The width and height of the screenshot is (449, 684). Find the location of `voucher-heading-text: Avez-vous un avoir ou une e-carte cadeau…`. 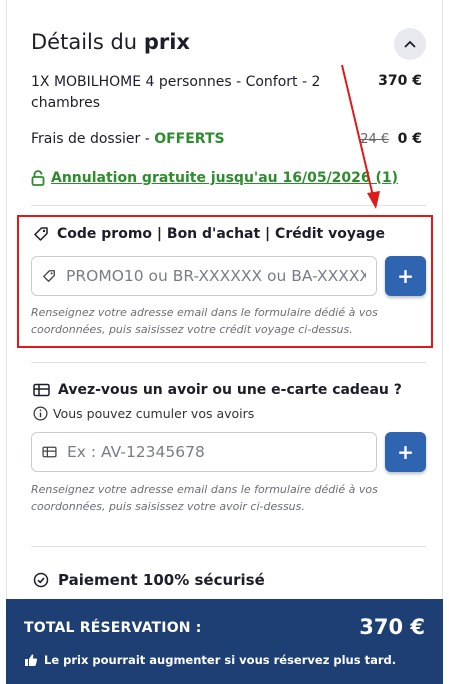

voucher-heading-text: Avez-vous un avoir ou une e-carte cadeau… is located at coordinates (230, 390).